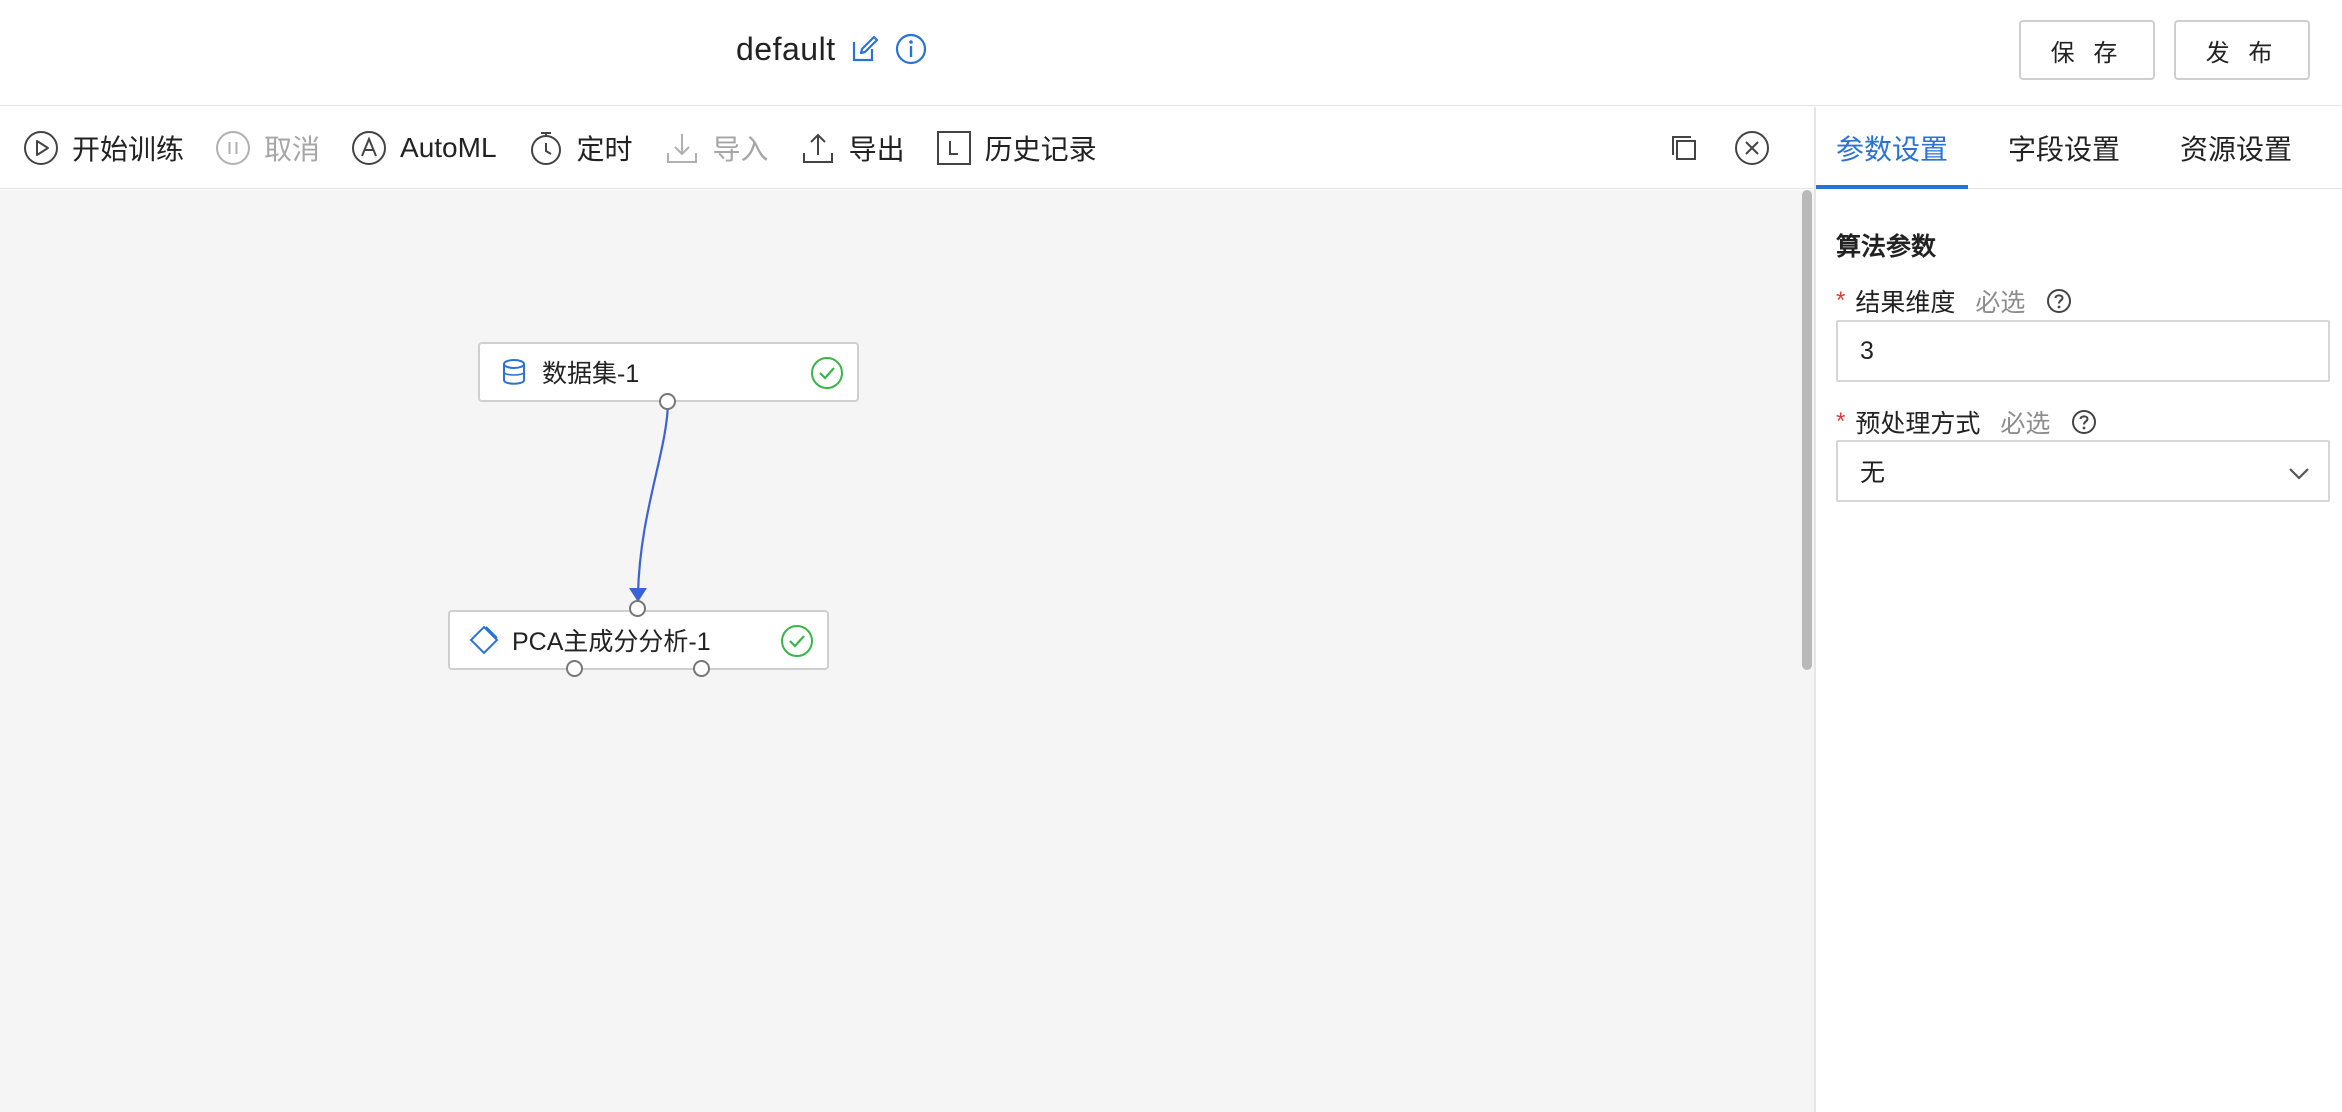  I want to click on tab-parameter-settings: 参数设置, so click(1892, 148).